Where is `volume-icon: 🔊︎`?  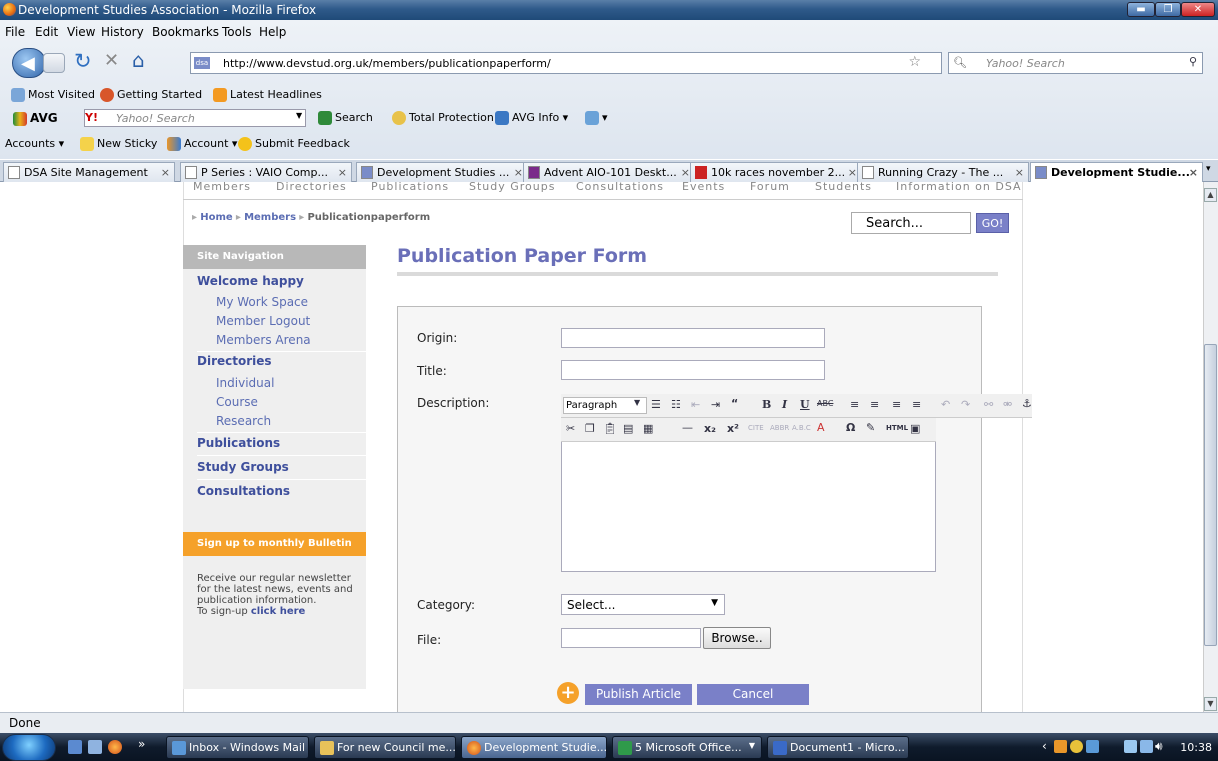 volume-icon: 🔊︎ is located at coordinates (1159, 746).